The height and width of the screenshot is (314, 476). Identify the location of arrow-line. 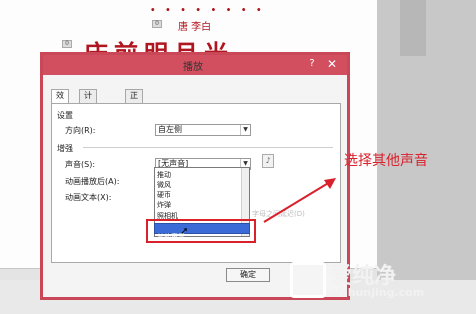
(297, 202).